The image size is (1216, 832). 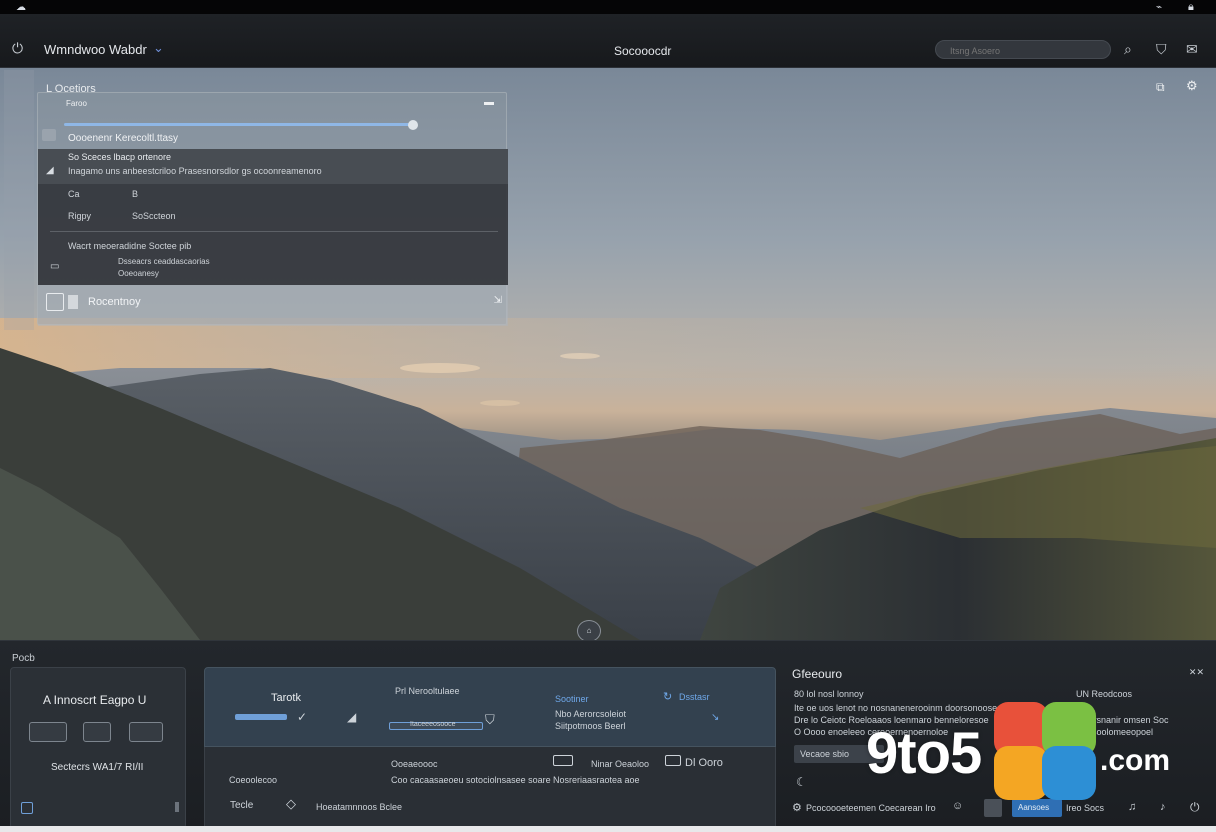 I want to click on info-key: Rigpy, so click(x=80, y=216).